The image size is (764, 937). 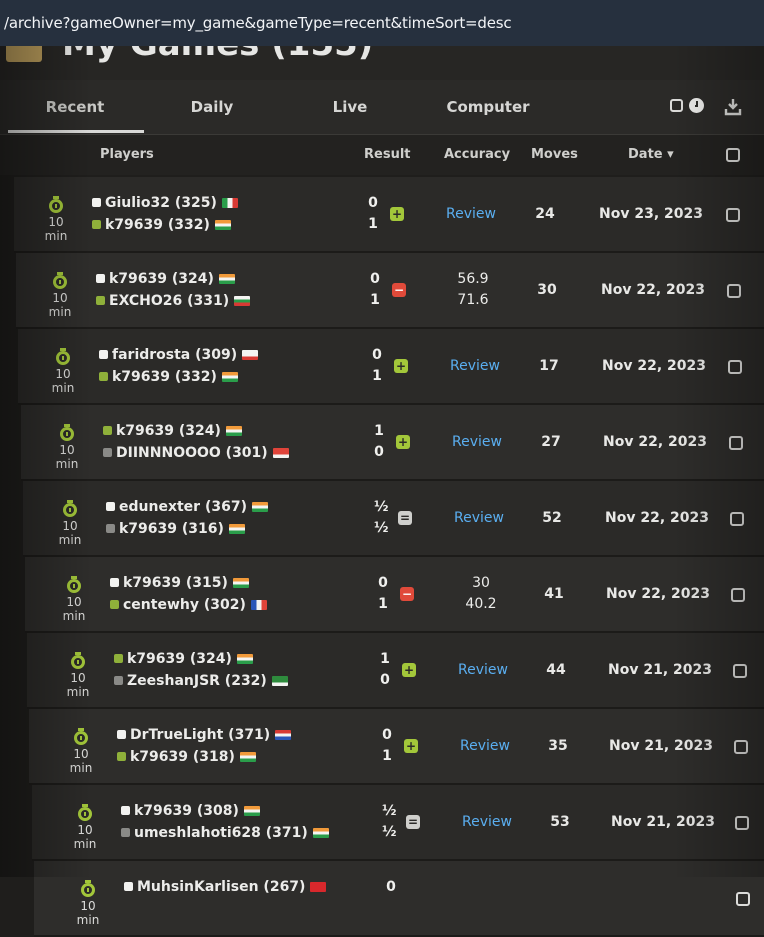 What do you see at coordinates (221, 833) in the screenshot?
I see `black-player-name: umeshlahoti628 (371)` at bounding box center [221, 833].